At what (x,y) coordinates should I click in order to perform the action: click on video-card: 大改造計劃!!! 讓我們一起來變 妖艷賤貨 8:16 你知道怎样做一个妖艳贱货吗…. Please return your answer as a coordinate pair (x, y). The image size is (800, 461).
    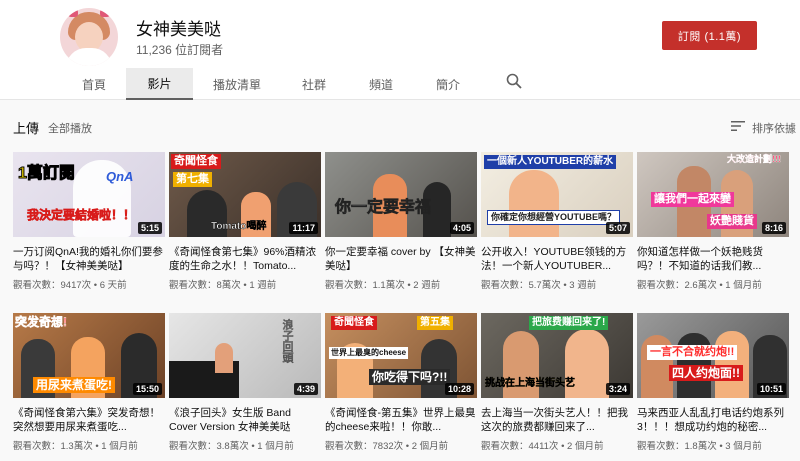
    Looking at the image, I should click on (713, 221).